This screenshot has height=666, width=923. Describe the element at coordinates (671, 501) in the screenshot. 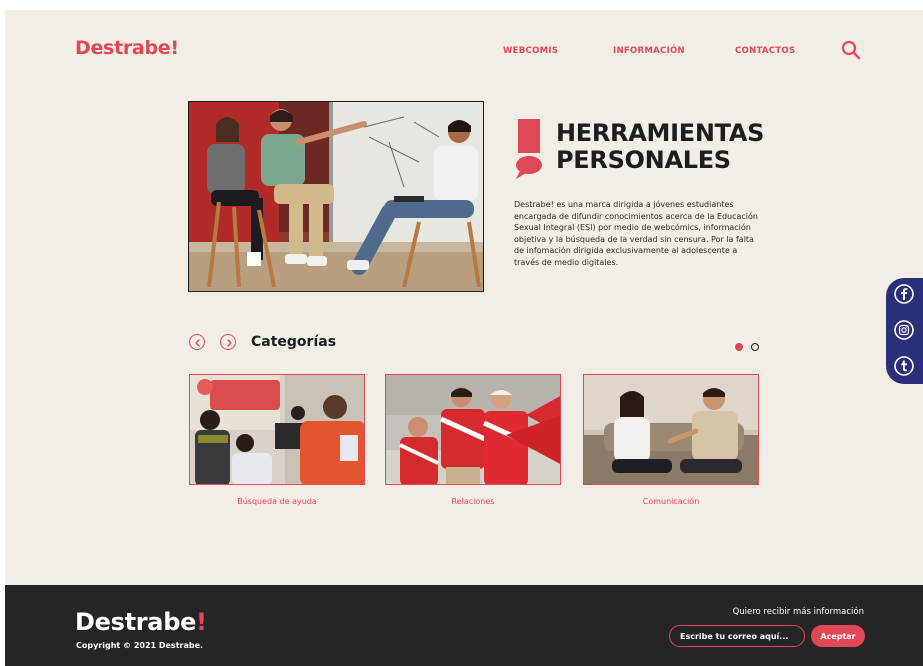

I see `category-label: Comunicación` at that location.